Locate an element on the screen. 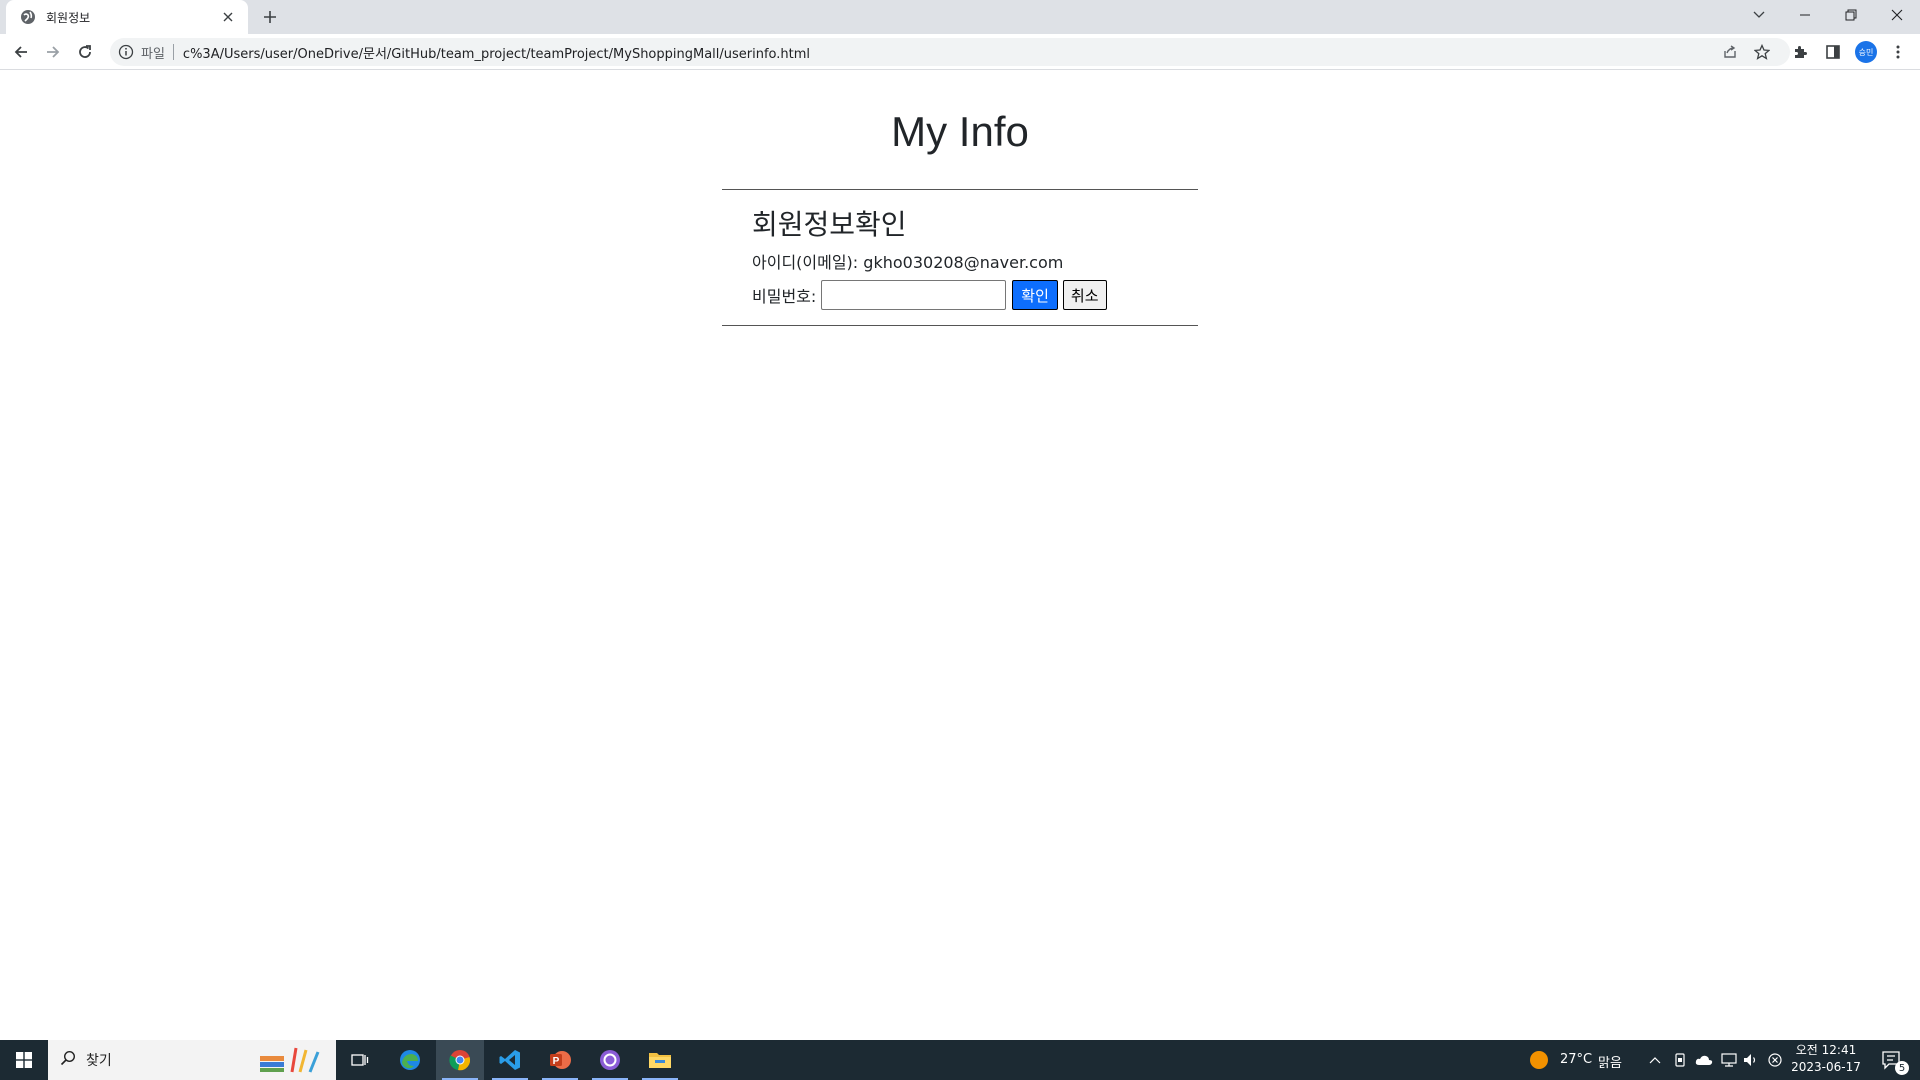 Image resolution: width=1920 pixels, height=1080 pixels. clock-time: 오전 12:41 is located at coordinates (1826, 1050).